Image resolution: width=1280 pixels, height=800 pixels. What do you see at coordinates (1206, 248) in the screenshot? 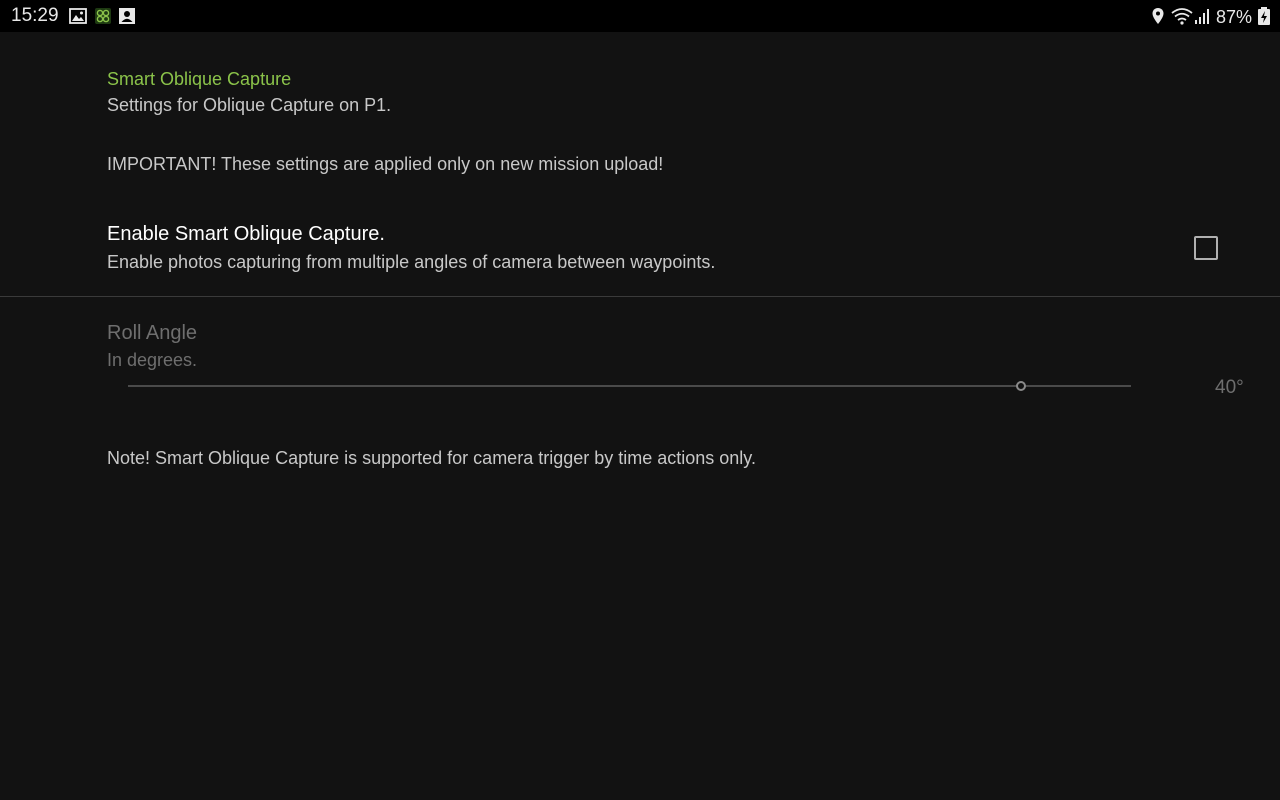
I see `enable-smart-oblique-checkbox` at bounding box center [1206, 248].